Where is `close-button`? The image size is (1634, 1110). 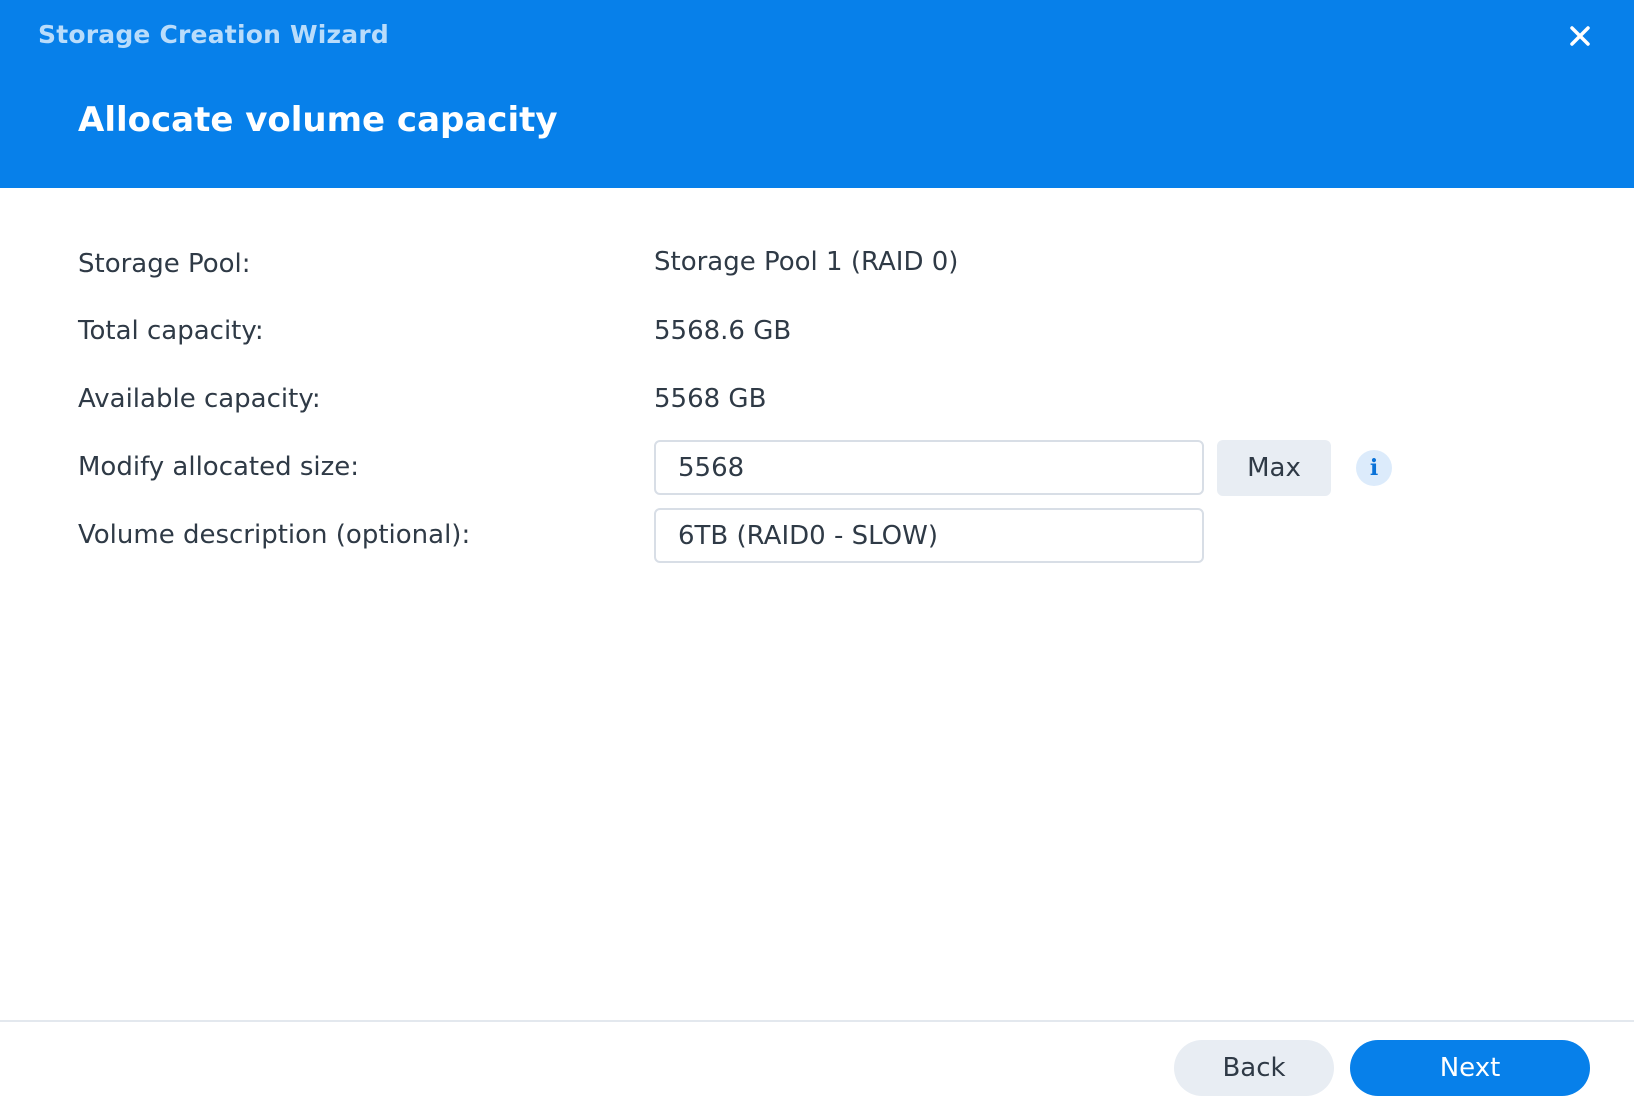
close-button is located at coordinates (1580, 36).